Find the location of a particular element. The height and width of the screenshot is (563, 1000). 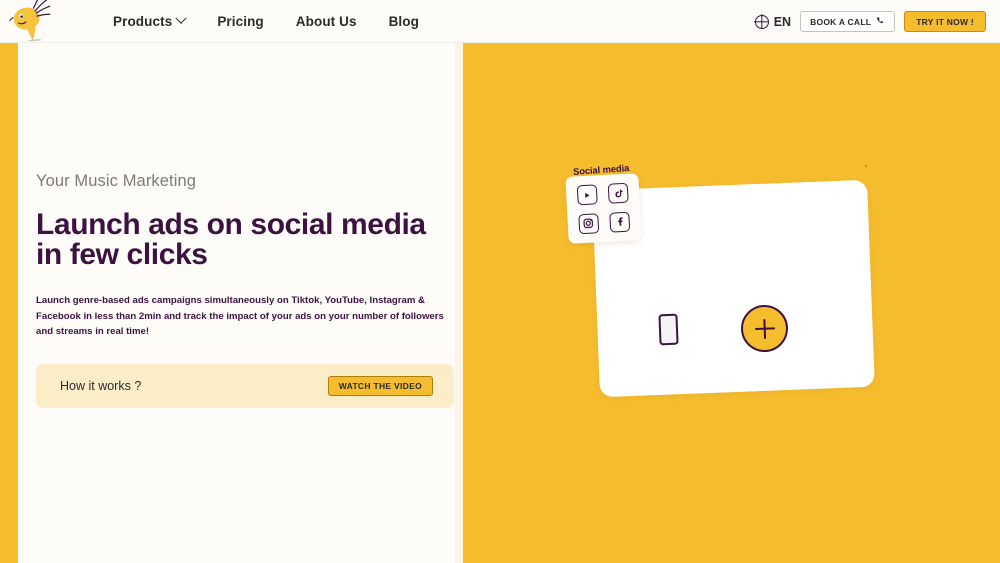

nav-item-pricing: Pricing is located at coordinates (240, 21).